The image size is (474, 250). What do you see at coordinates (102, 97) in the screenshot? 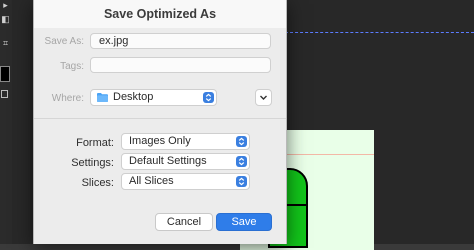
I see `folder-icon` at bounding box center [102, 97].